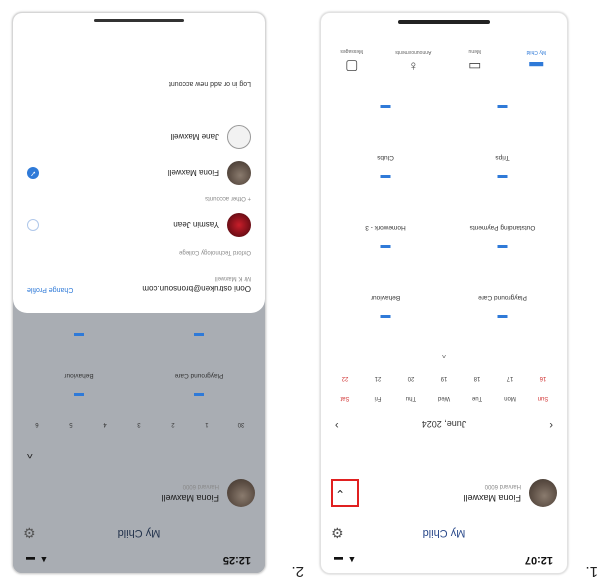  Describe the element at coordinates (345, 374) in the screenshot. I see `date-cell: 22` at that location.